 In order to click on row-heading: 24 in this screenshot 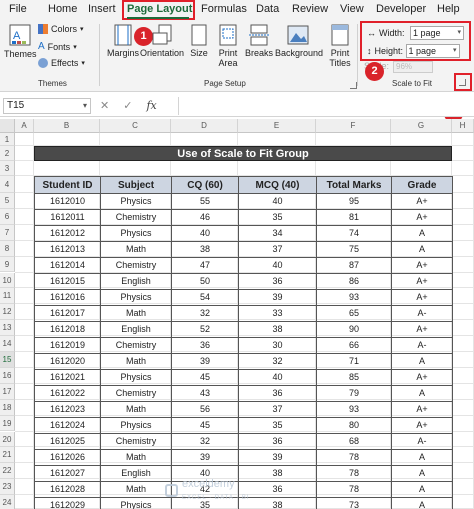, I will do `click(7, 502)`.